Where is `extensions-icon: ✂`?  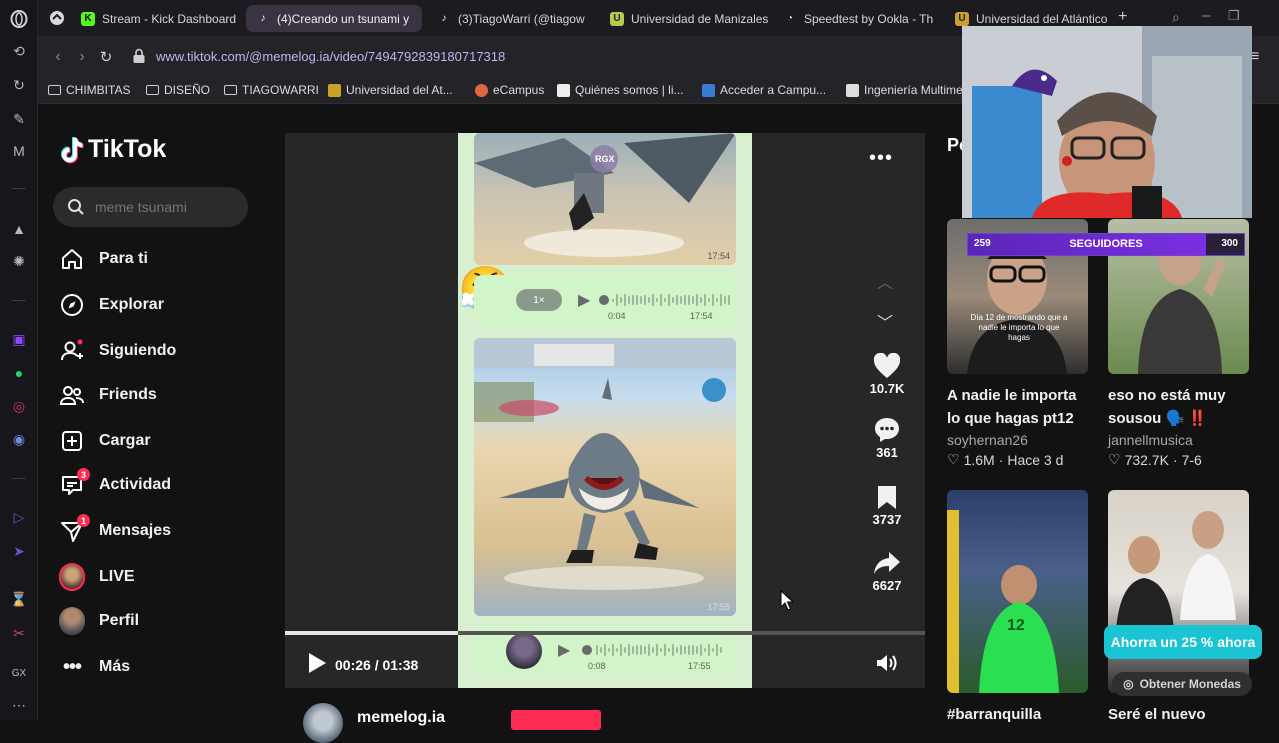 extensions-icon: ✂ is located at coordinates (19, 633).